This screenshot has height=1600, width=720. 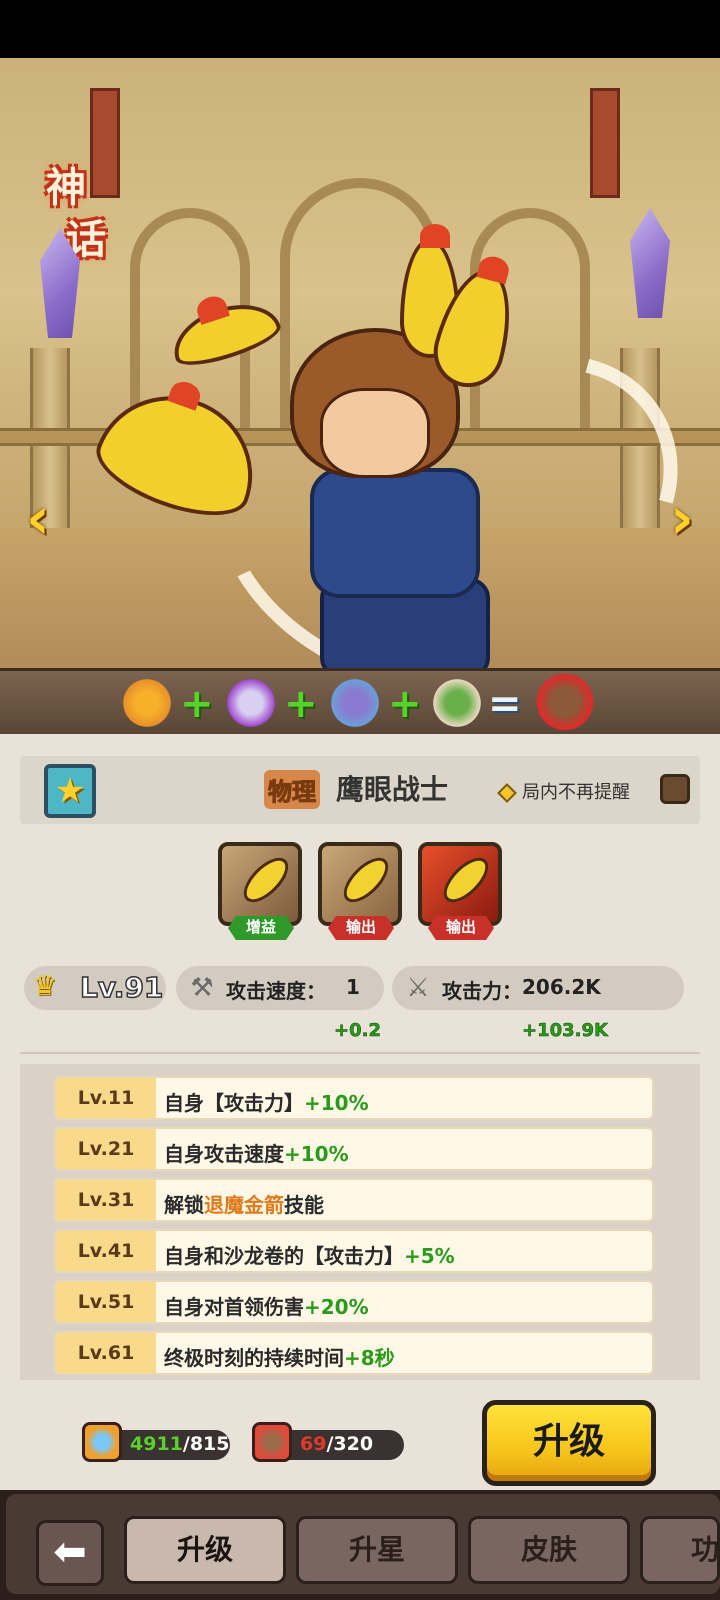 What do you see at coordinates (70, 791) in the screenshot?
I see `star-icon: ★` at bounding box center [70, 791].